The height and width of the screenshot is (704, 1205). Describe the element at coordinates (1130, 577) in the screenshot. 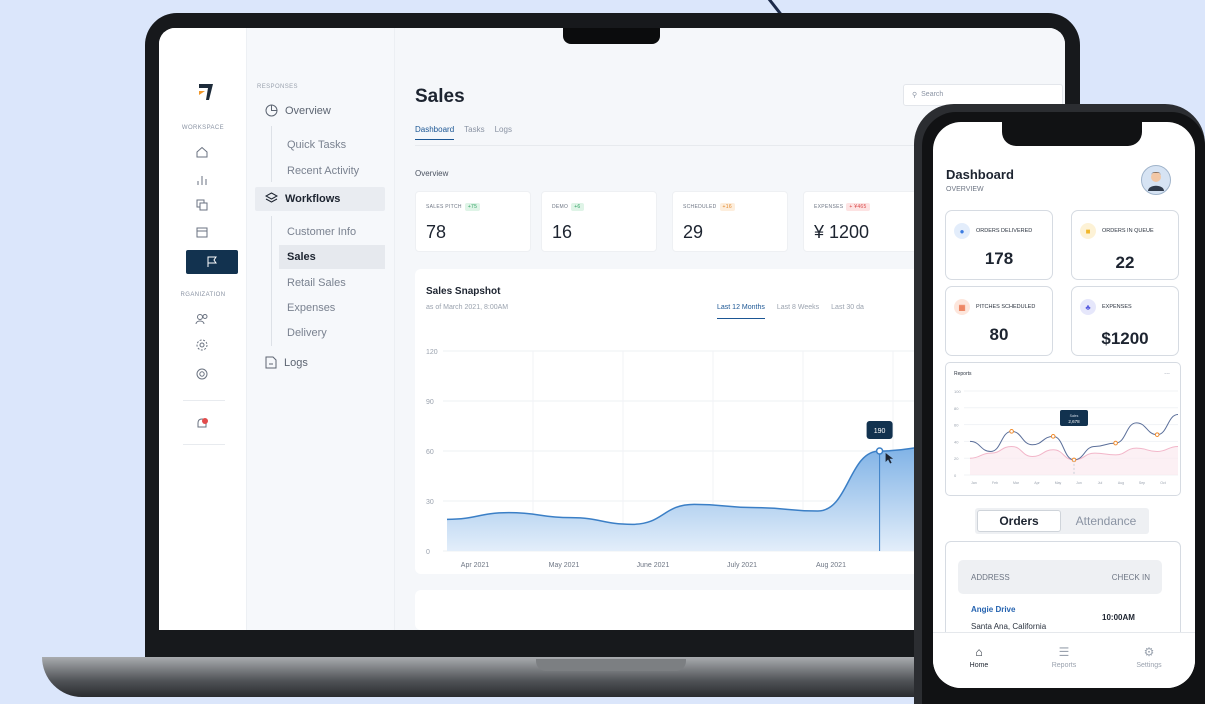

I see `column-check-in: CHECK IN` at that location.